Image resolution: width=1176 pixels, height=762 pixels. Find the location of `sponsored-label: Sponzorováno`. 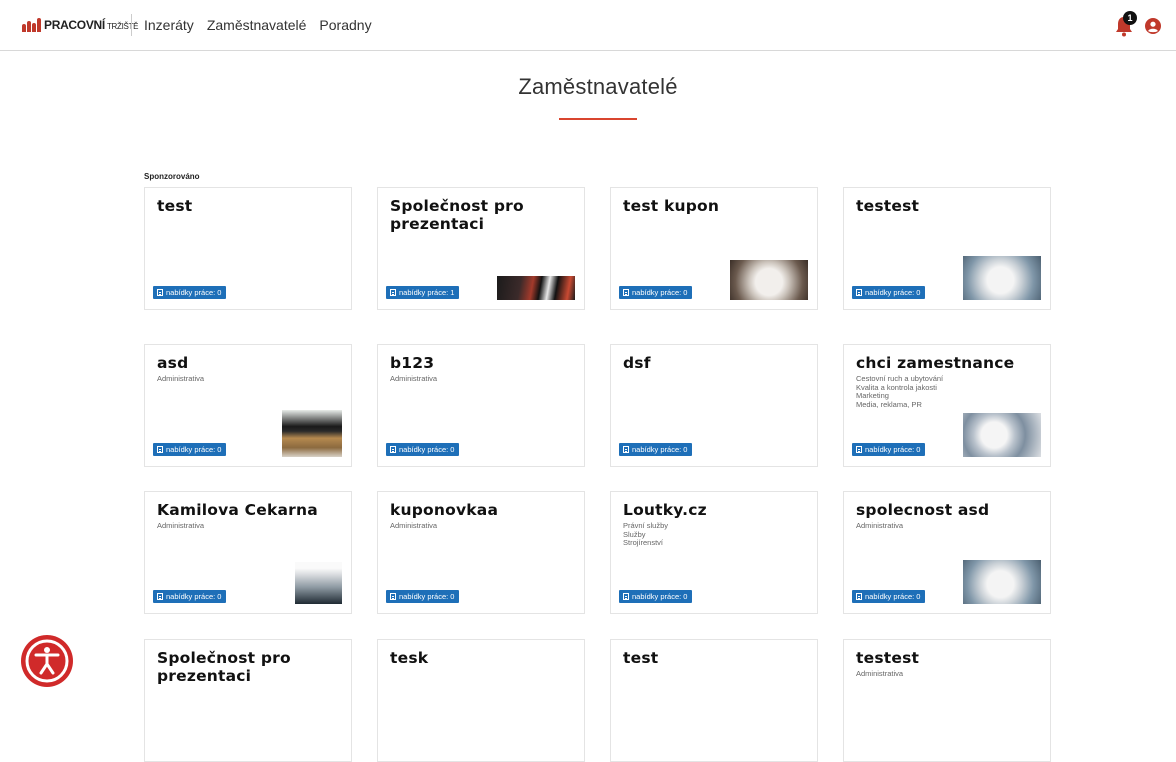

sponsored-label: Sponzorováno is located at coordinates (172, 176).